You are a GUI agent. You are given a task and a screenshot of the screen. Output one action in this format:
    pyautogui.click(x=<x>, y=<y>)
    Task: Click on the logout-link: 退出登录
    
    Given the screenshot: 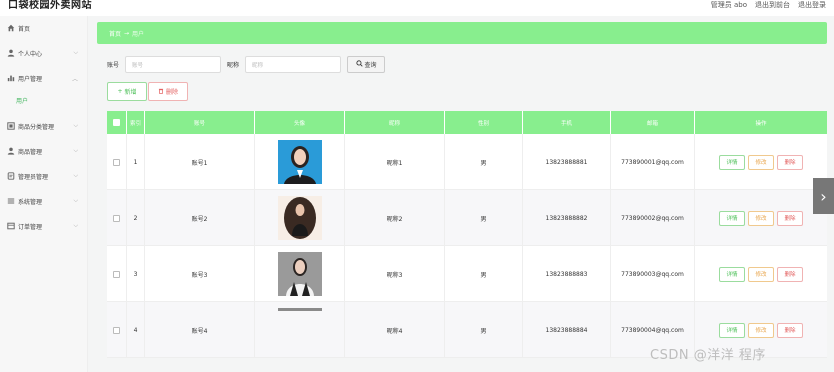 What is the action you would take?
    pyautogui.click(x=812, y=5)
    